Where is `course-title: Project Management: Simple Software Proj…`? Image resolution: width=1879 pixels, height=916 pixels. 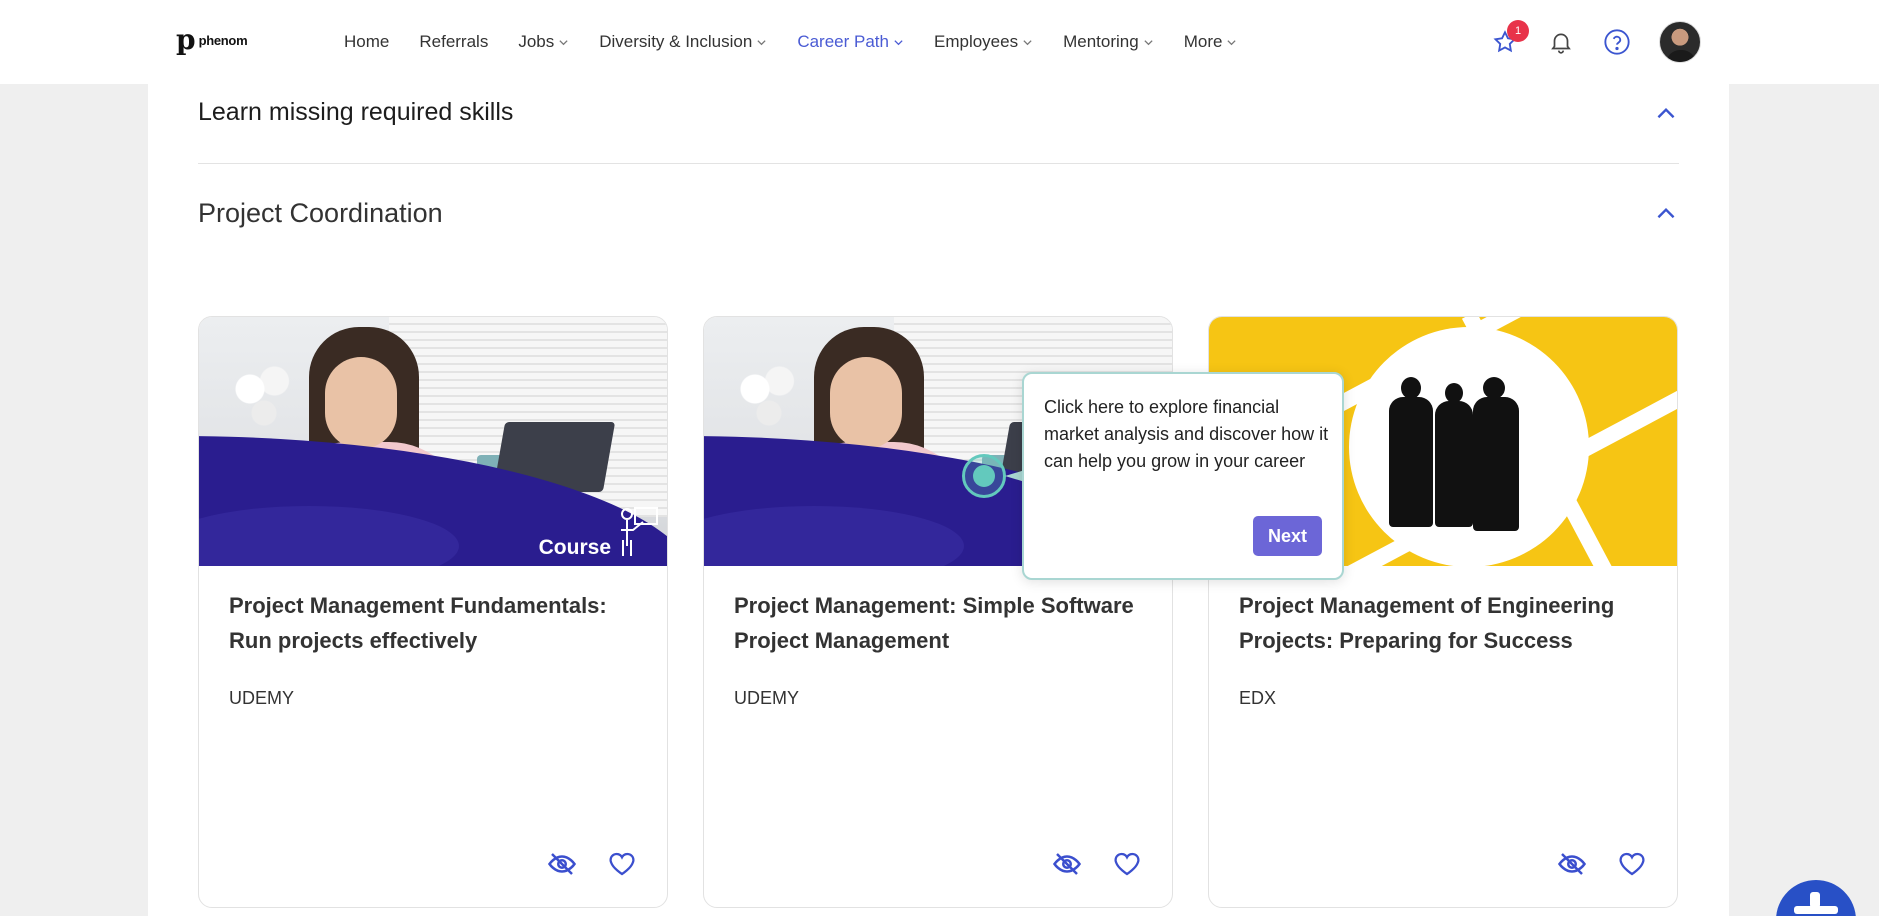 course-title: Project Management: Simple Software Proj… is located at coordinates (938, 628).